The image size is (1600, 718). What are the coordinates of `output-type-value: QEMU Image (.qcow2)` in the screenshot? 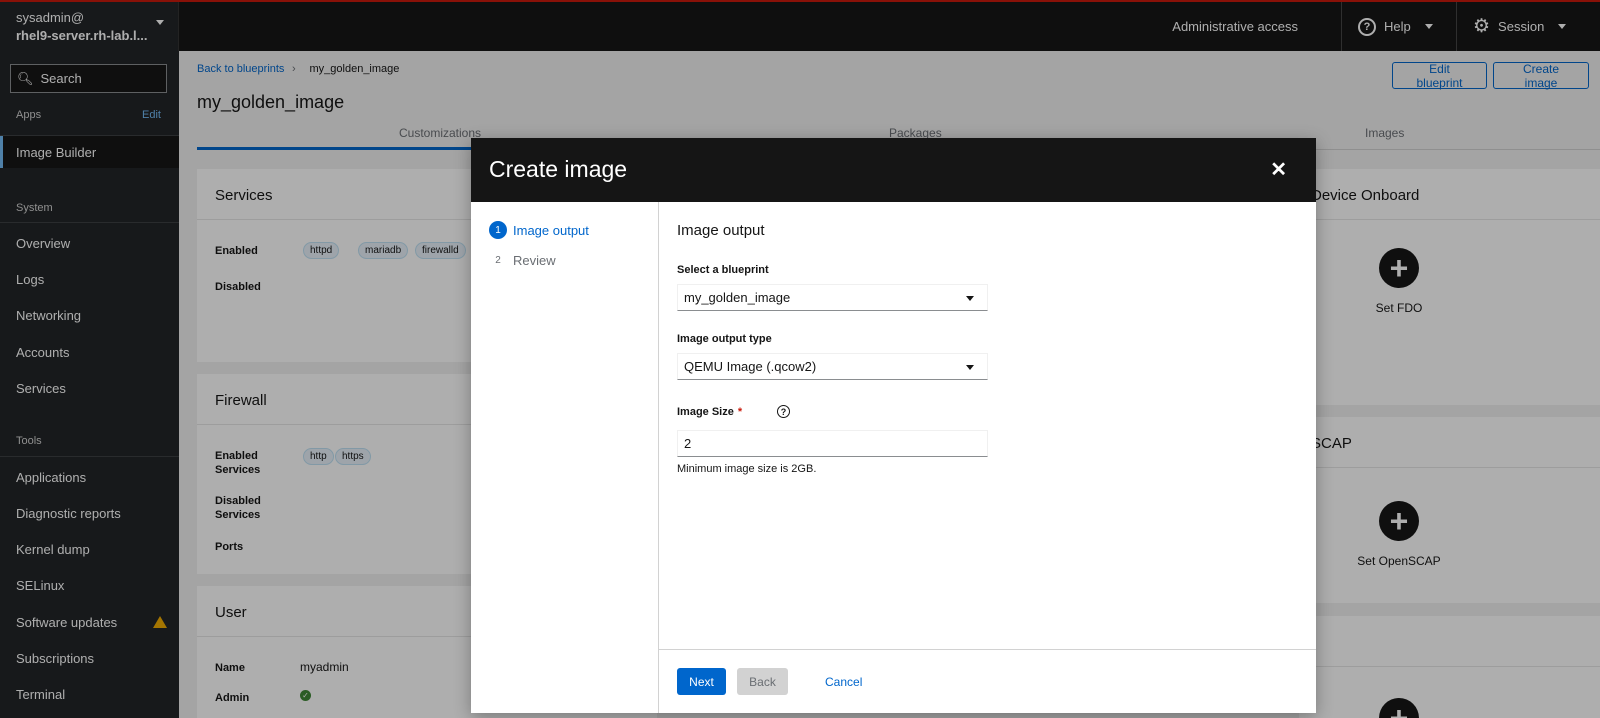 It's located at (750, 366).